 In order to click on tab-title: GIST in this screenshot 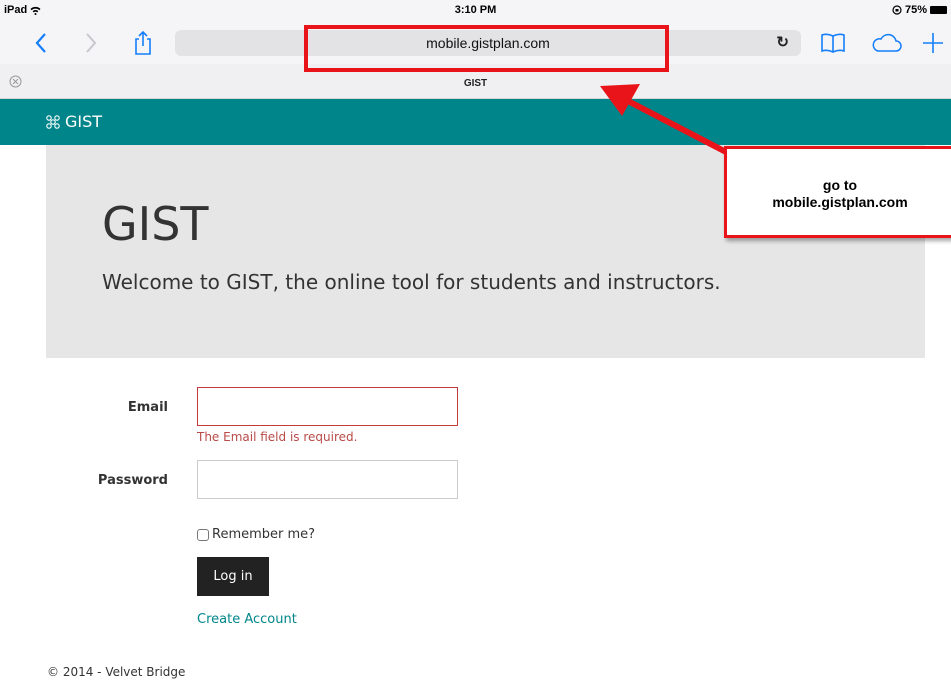, I will do `click(475, 83)`.